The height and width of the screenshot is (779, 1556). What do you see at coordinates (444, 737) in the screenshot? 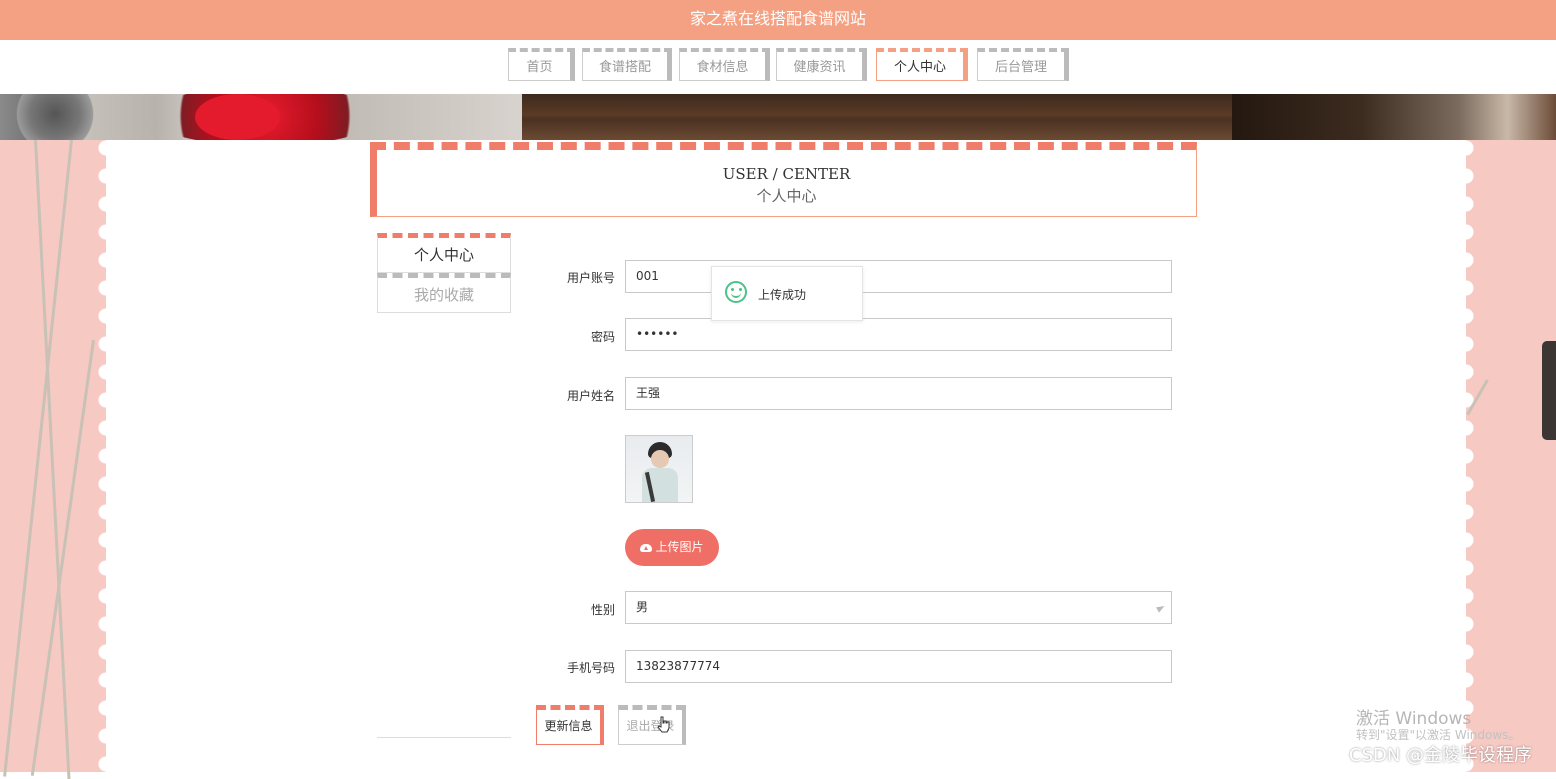
I see `side-divider` at bounding box center [444, 737].